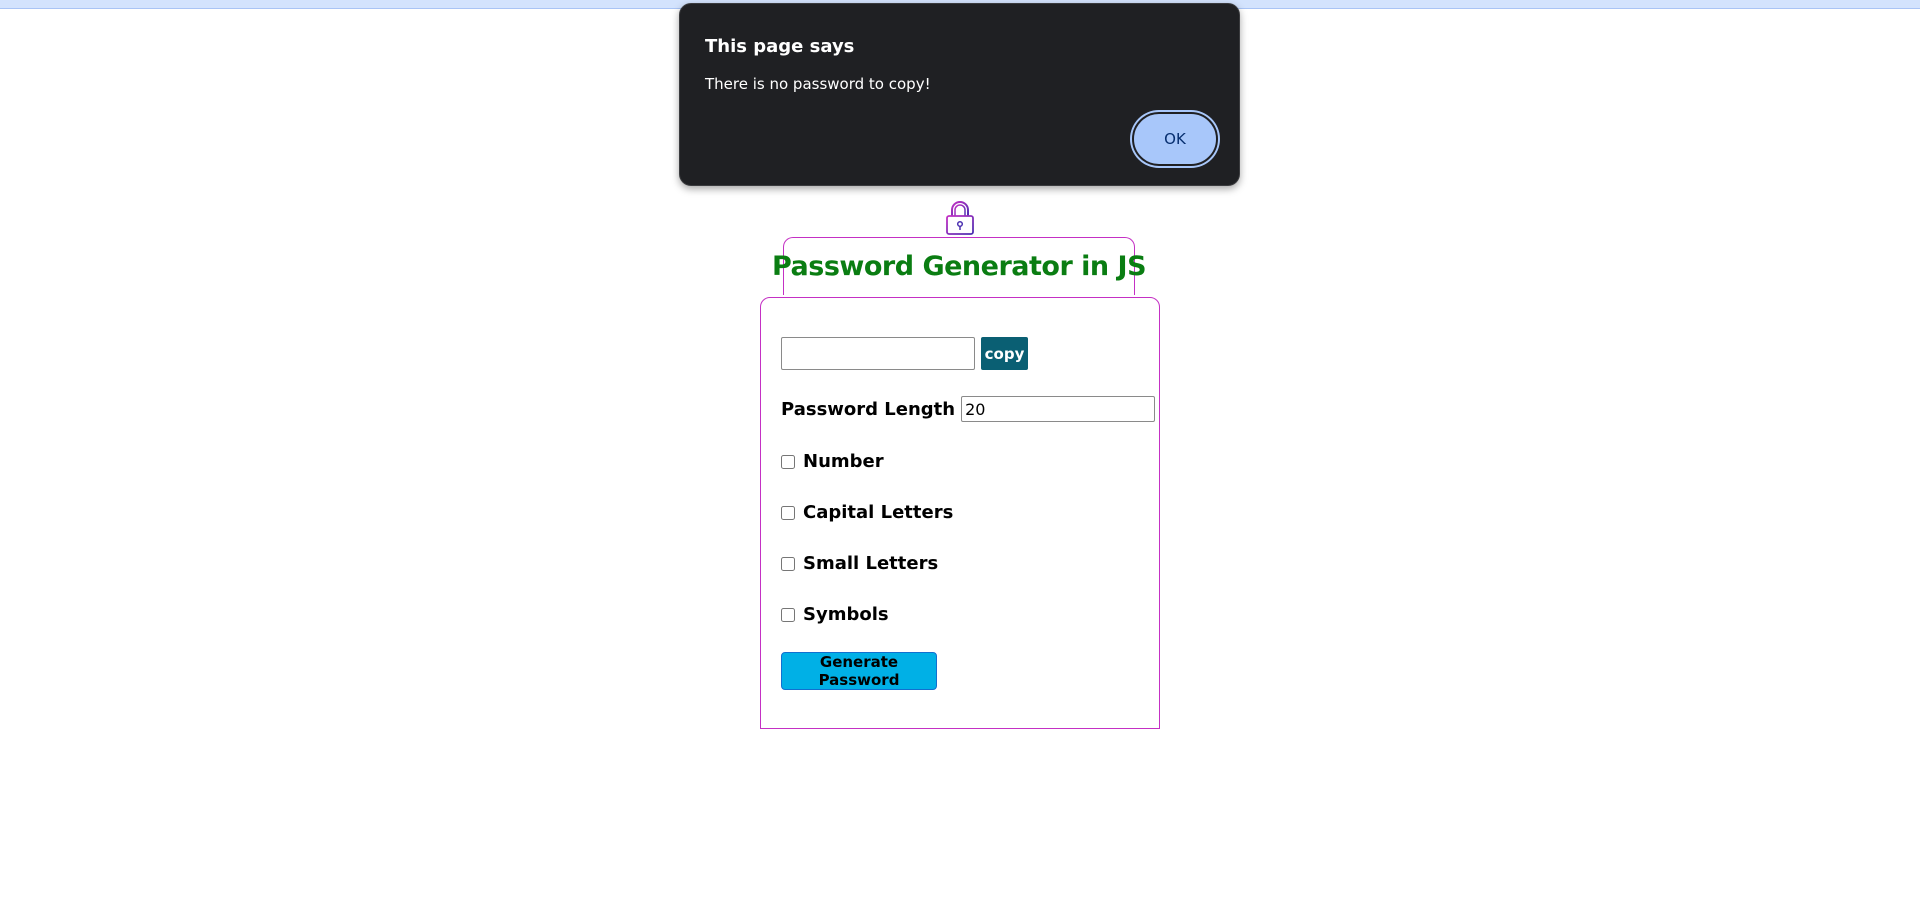 The height and width of the screenshot is (917, 1920). Describe the element at coordinates (846, 614) in the screenshot. I see `symbols-label: Symbols` at that location.